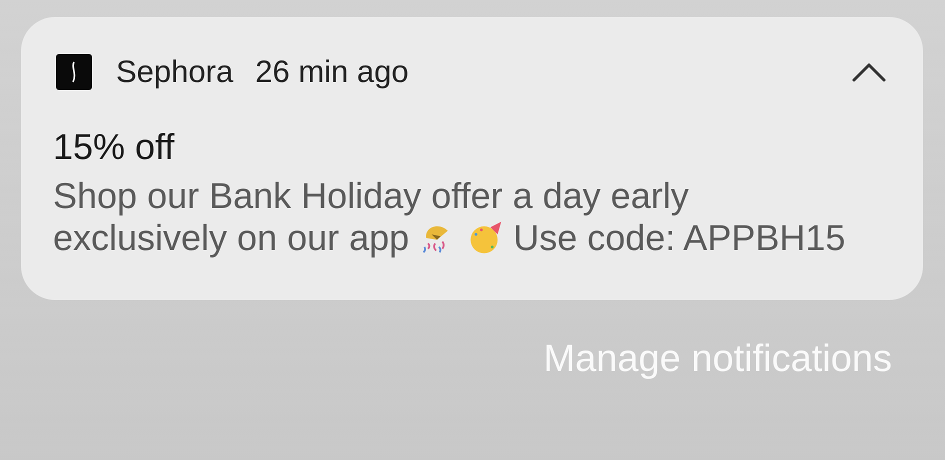 This screenshot has width=945, height=460. What do you see at coordinates (371, 196) in the screenshot?
I see `notification-body: Shop our Bank Holiday offer a day early` at bounding box center [371, 196].